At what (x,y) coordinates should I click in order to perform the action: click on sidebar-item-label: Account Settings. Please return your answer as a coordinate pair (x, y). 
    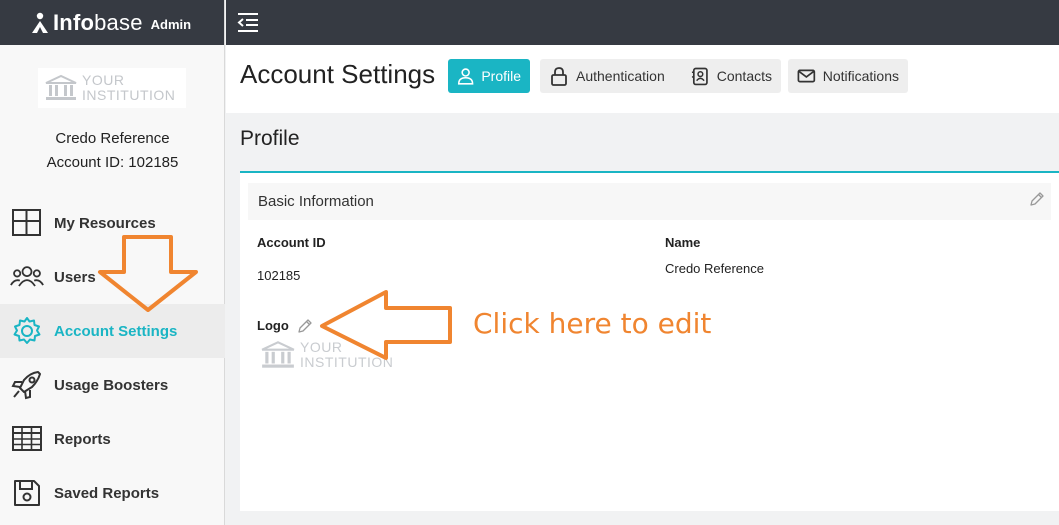
    Looking at the image, I should click on (116, 331).